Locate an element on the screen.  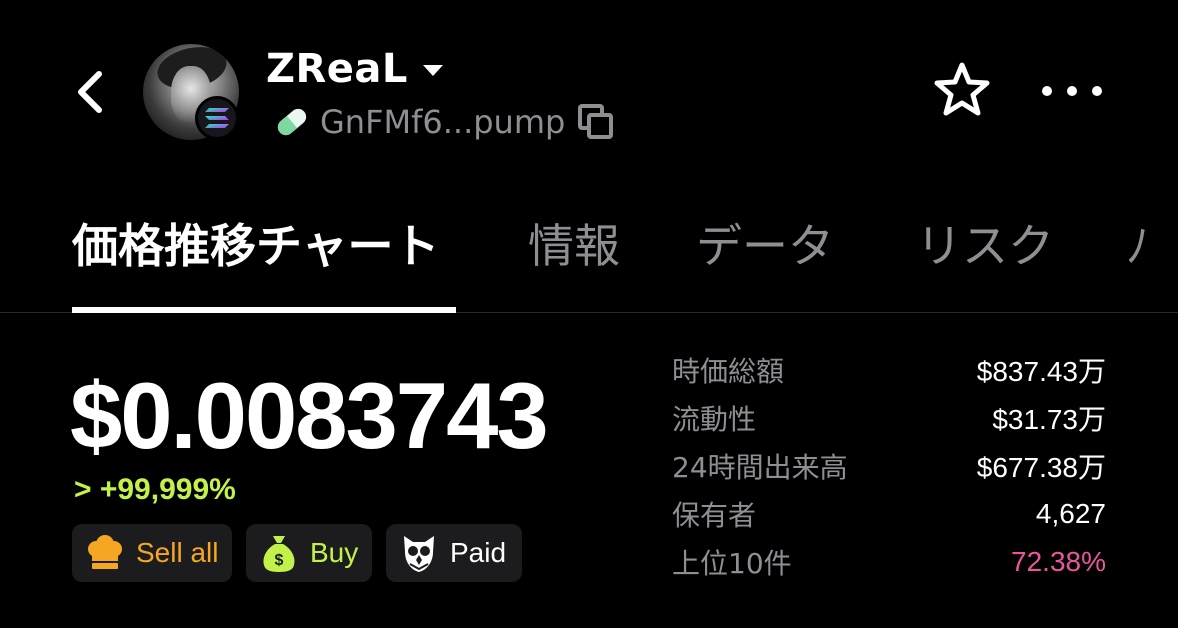
solana-icon is located at coordinates (217, 118).